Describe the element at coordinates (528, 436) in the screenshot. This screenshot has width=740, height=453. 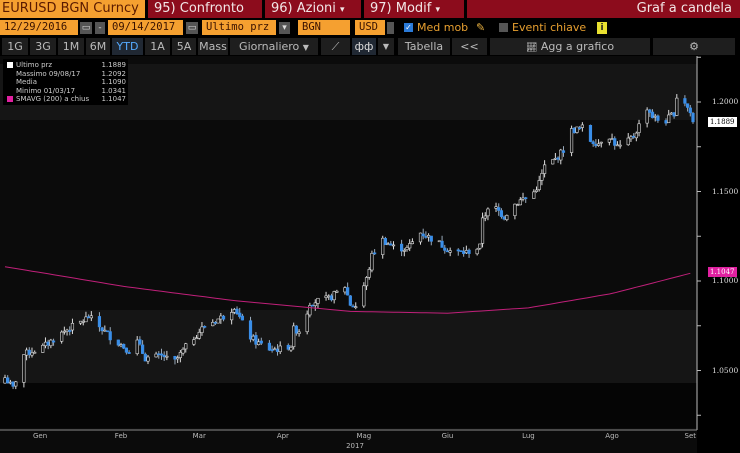
I see `x-tick-label: Lug` at that location.